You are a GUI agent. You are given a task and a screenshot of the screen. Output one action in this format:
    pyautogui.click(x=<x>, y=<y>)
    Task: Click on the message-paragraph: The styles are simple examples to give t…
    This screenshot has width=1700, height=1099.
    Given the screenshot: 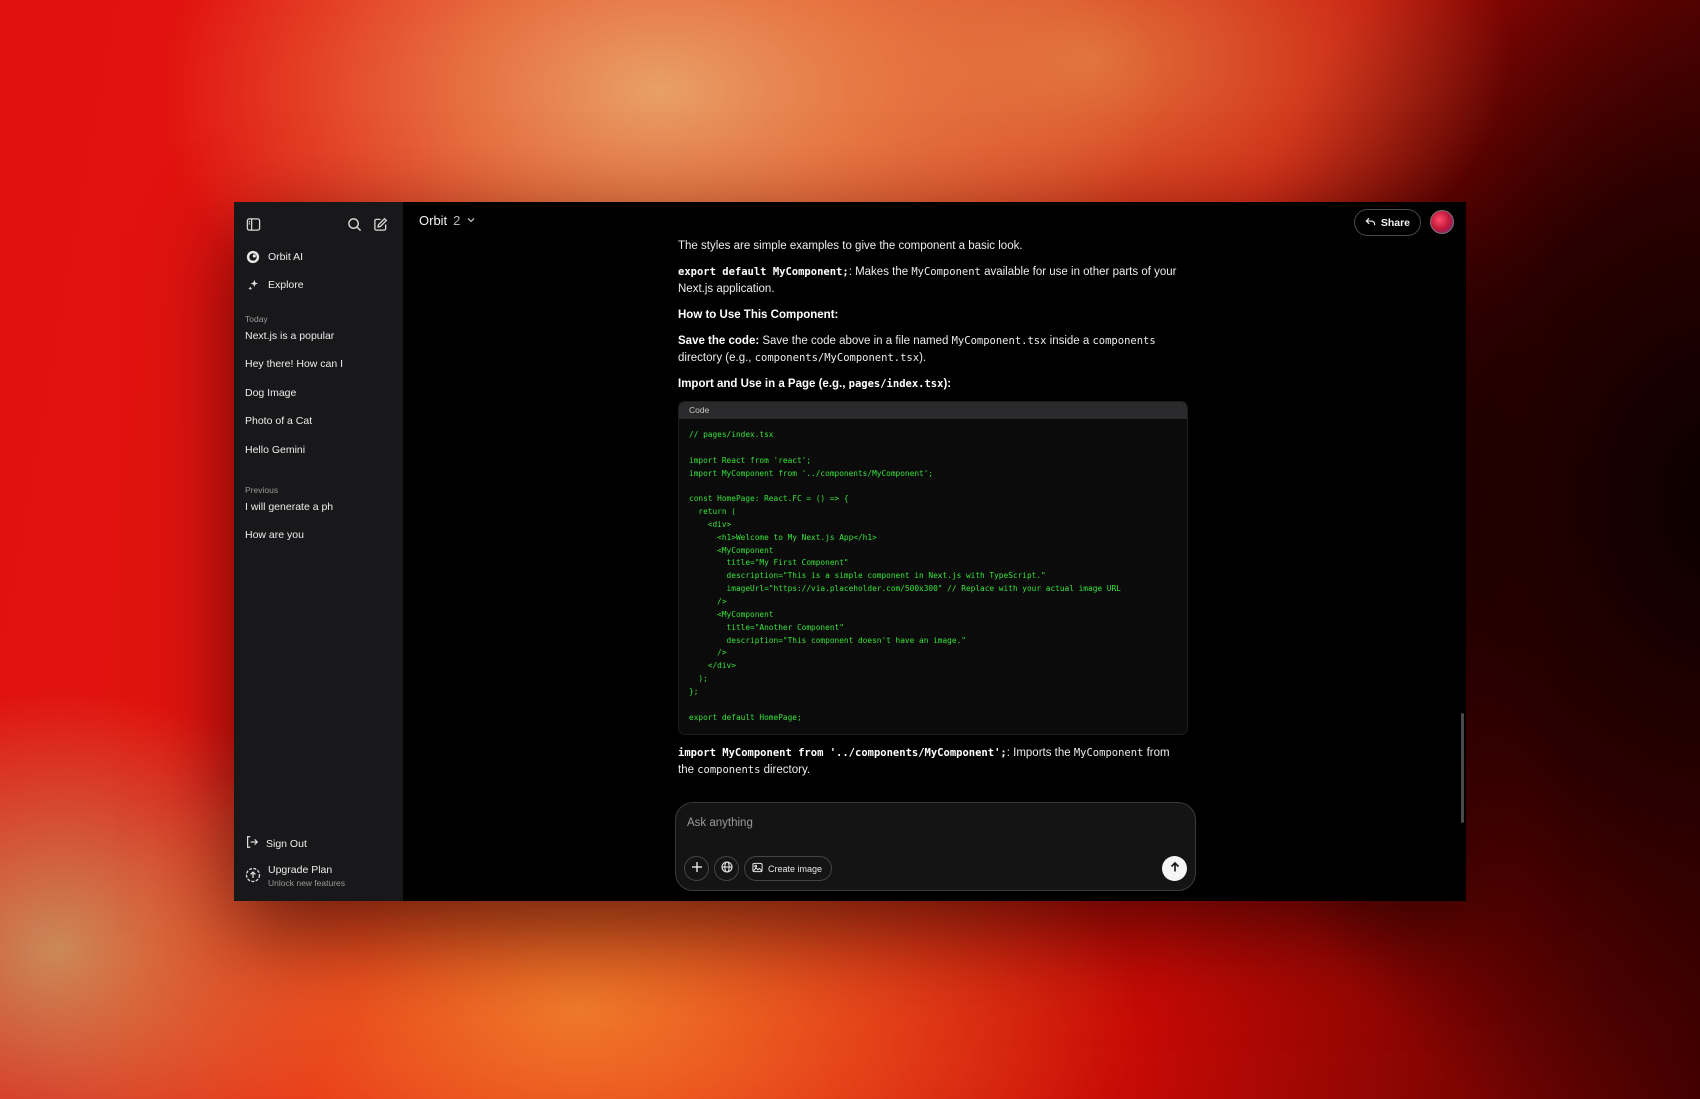 What is the action you would take?
    pyautogui.click(x=933, y=246)
    